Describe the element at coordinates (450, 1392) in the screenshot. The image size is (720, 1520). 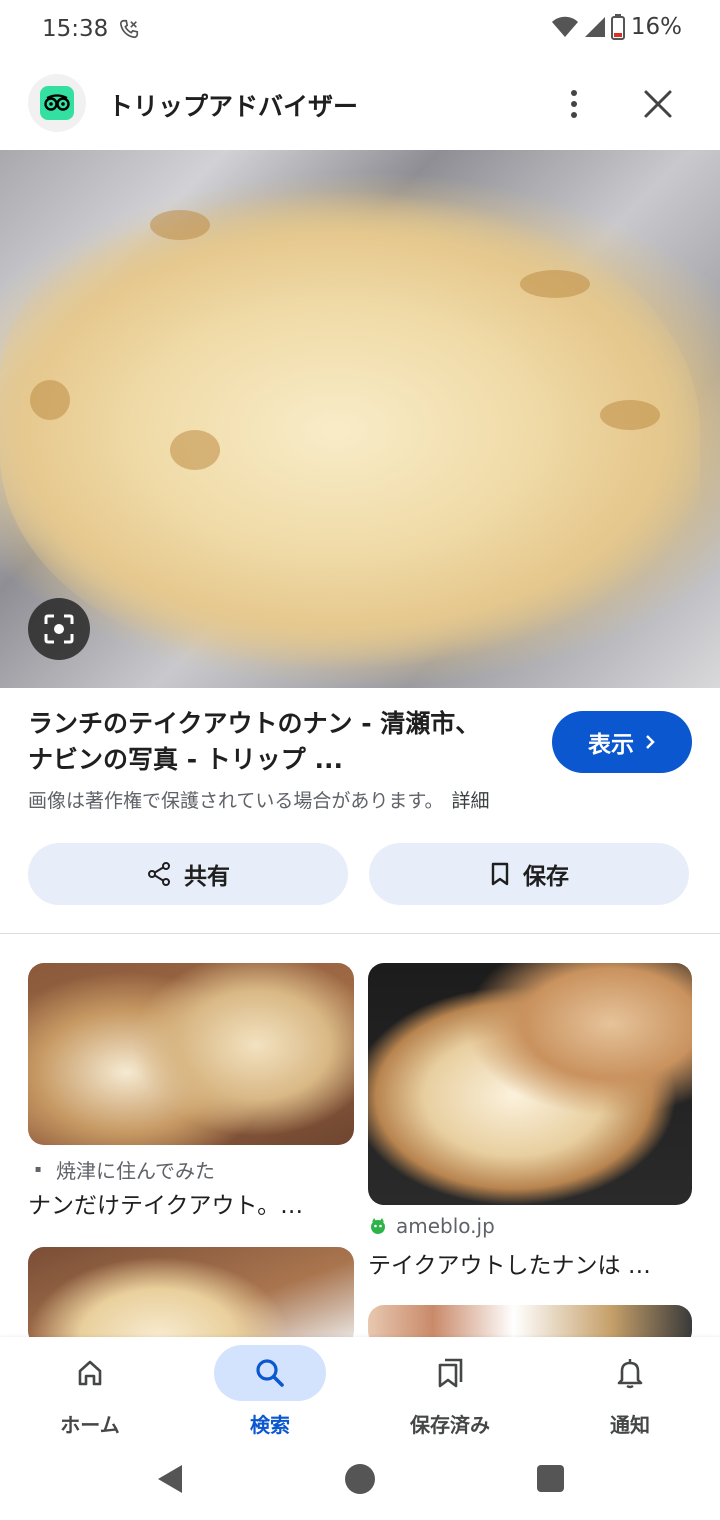
I see `nav-saved: 保存済み` at that location.